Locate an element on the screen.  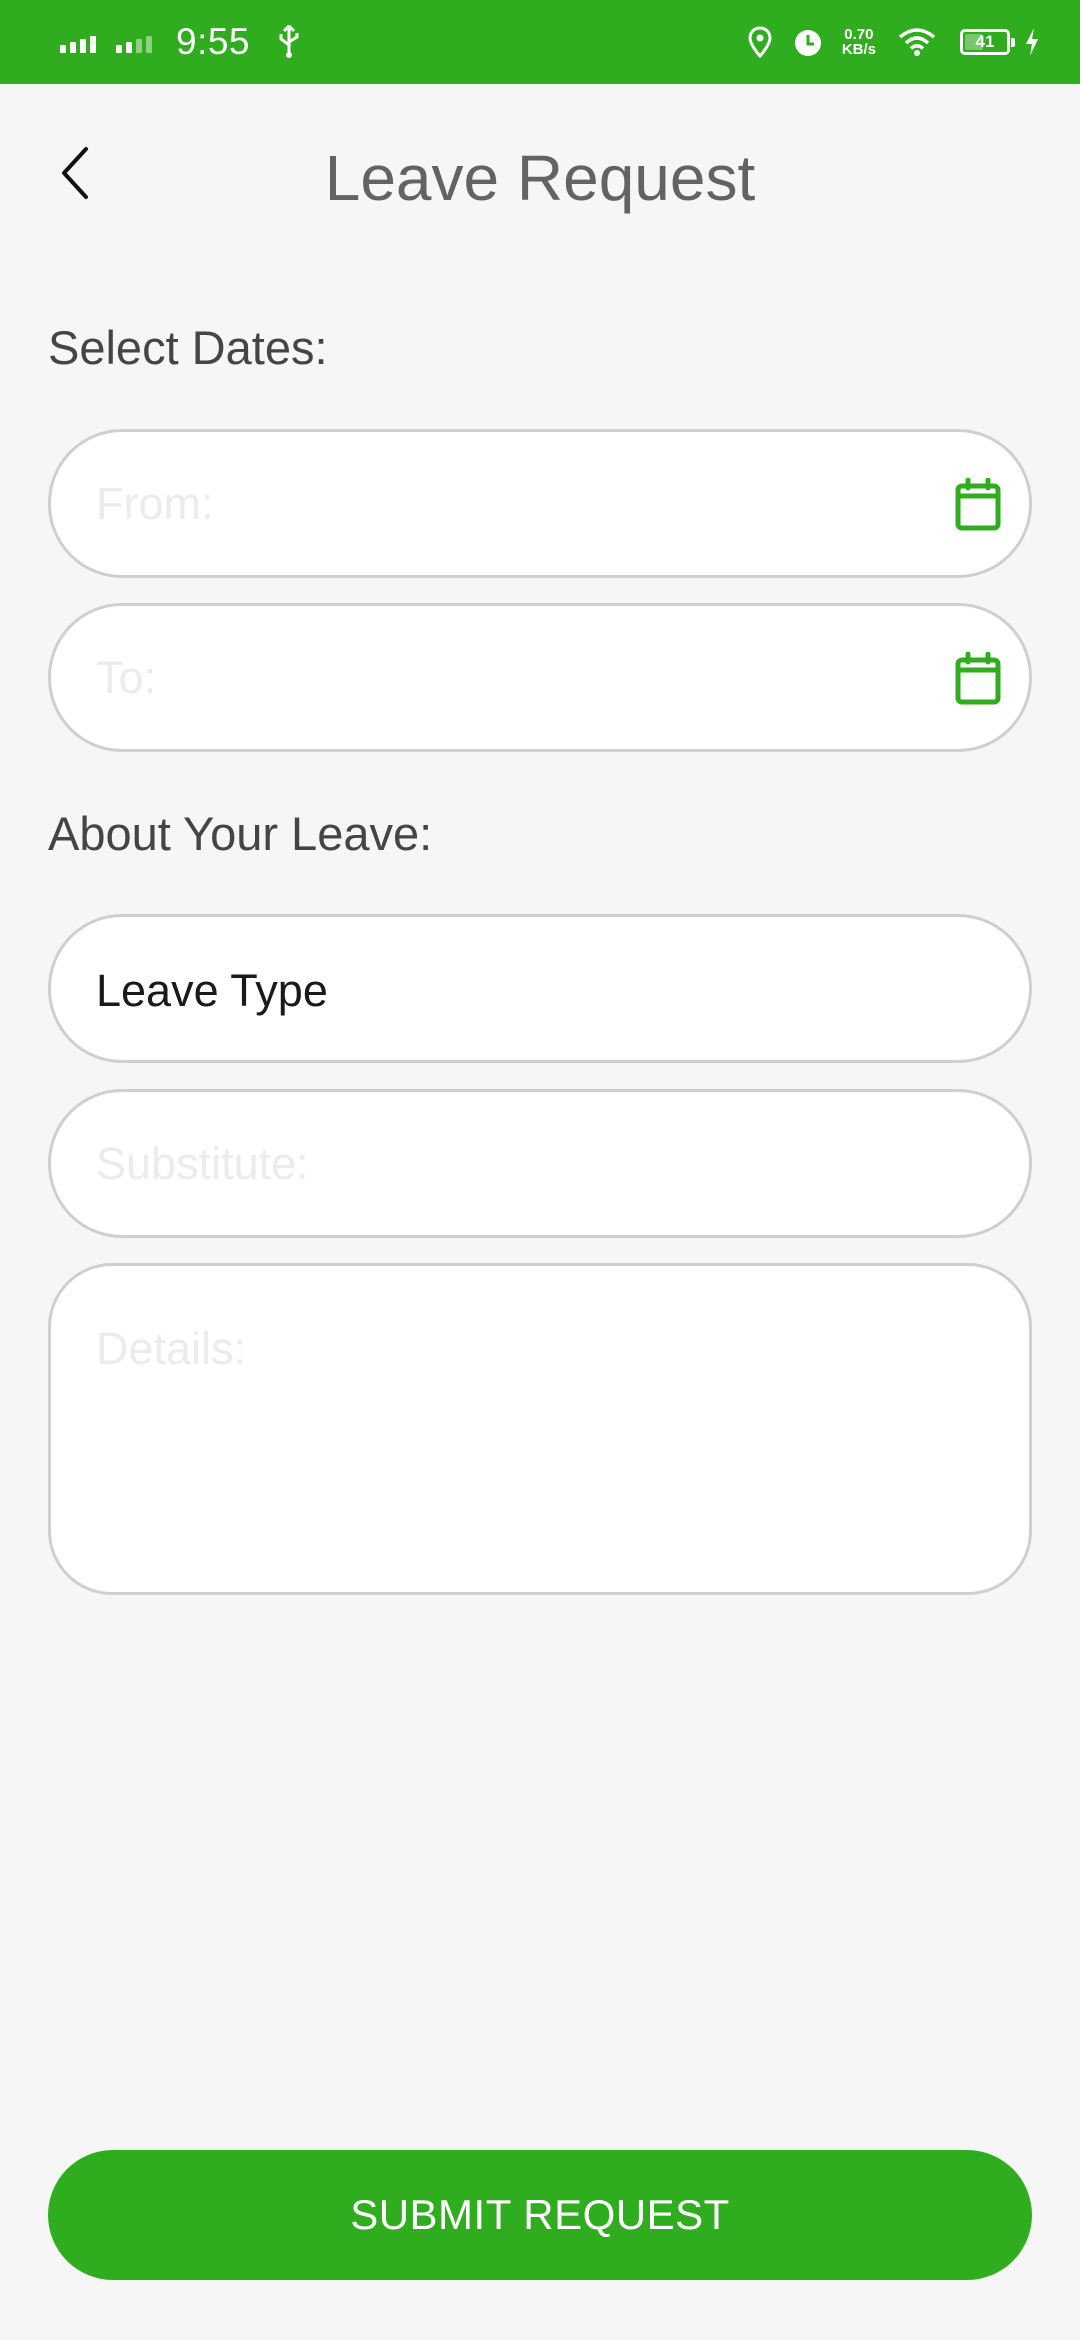
submit-request-button: SUBMIT REQUEST is located at coordinates (540, 2215).